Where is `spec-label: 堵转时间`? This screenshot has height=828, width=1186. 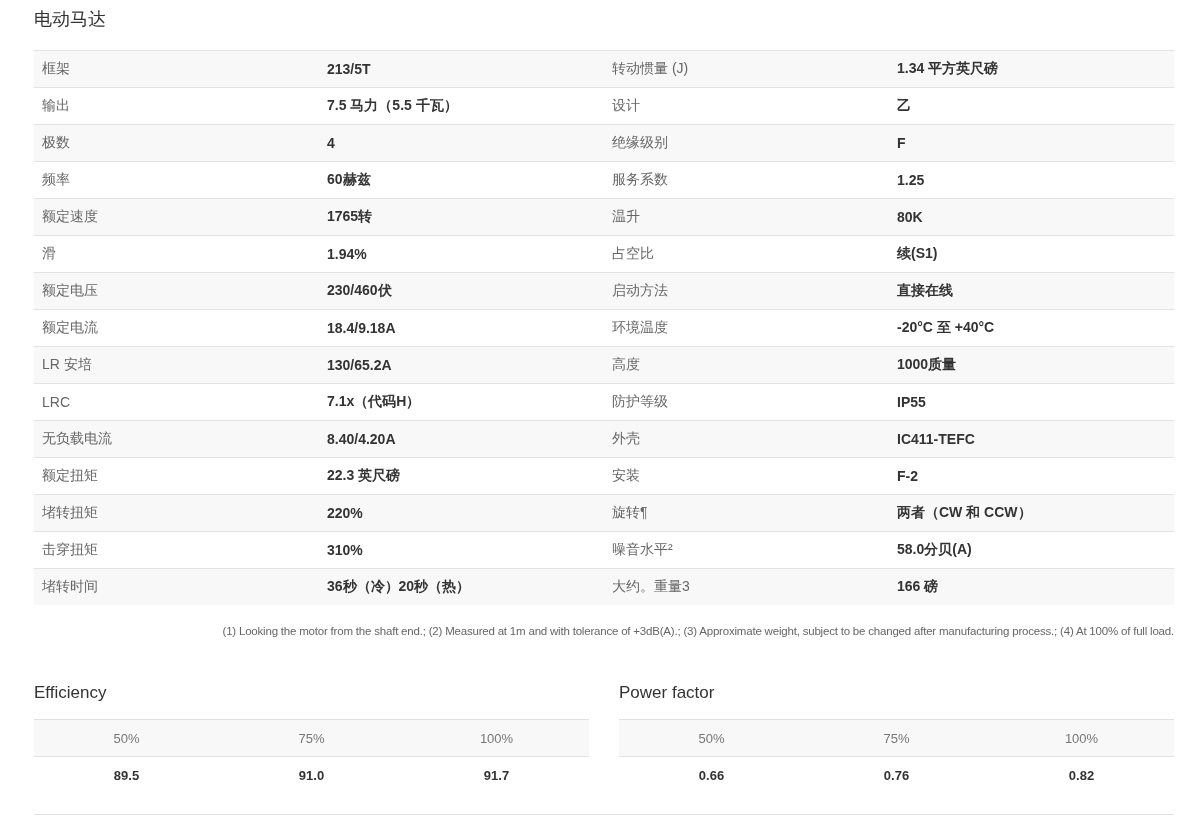
spec-label: 堵转时间 is located at coordinates (70, 587).